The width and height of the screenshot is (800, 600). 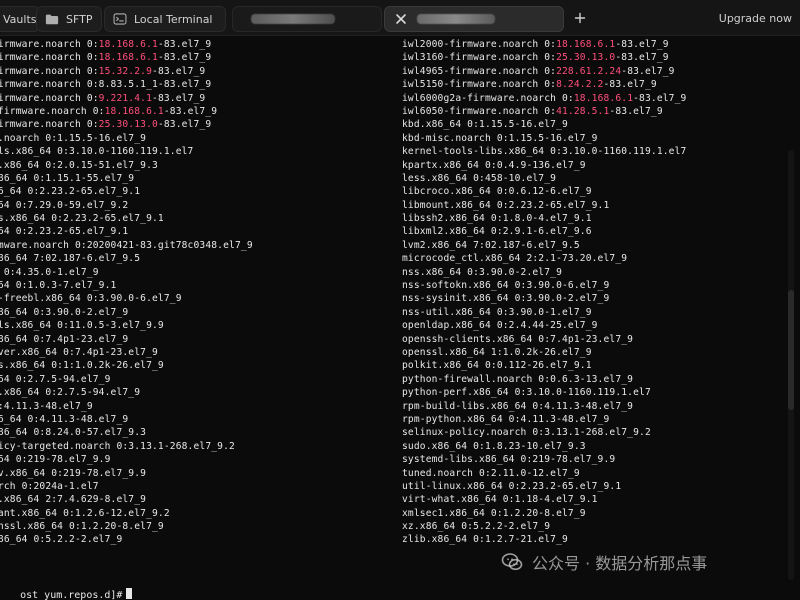 I want to click on right-line: tuned.noarch 0:2.11.0-12.el7_9, so click(x=572, y=473).